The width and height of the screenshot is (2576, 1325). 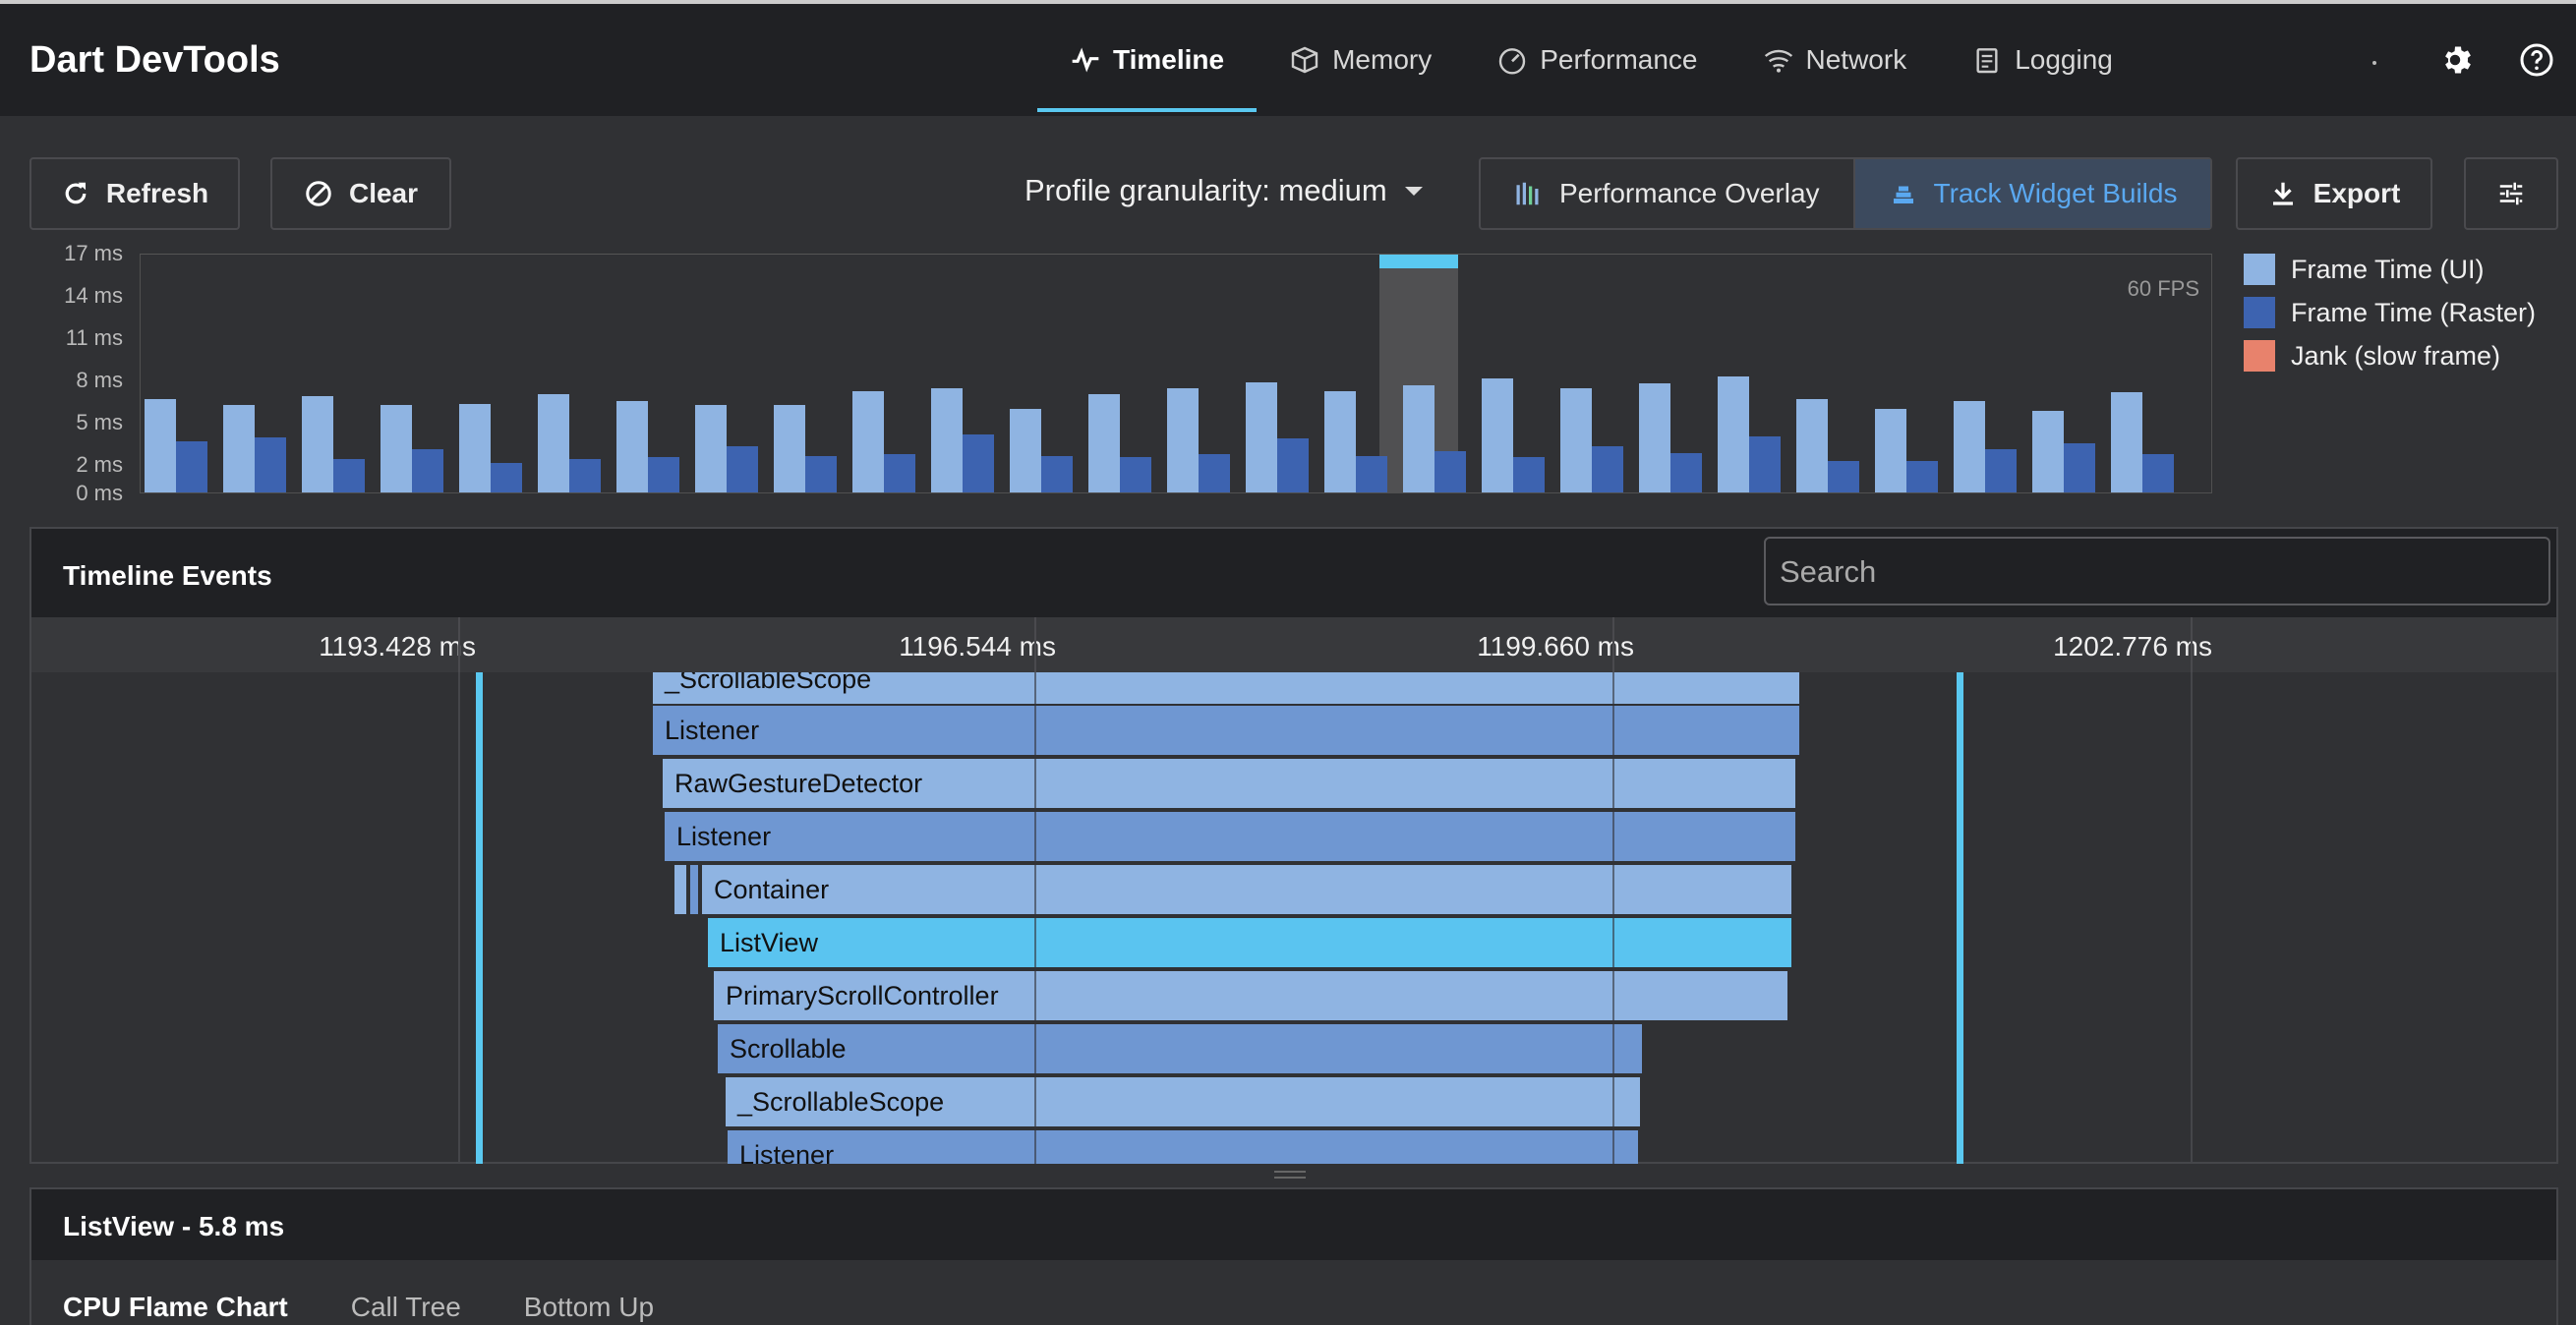 What do you see at coordinates (1035, 918) in the screenshot?
I see `grid-line` at bounding box center [1035, 918].